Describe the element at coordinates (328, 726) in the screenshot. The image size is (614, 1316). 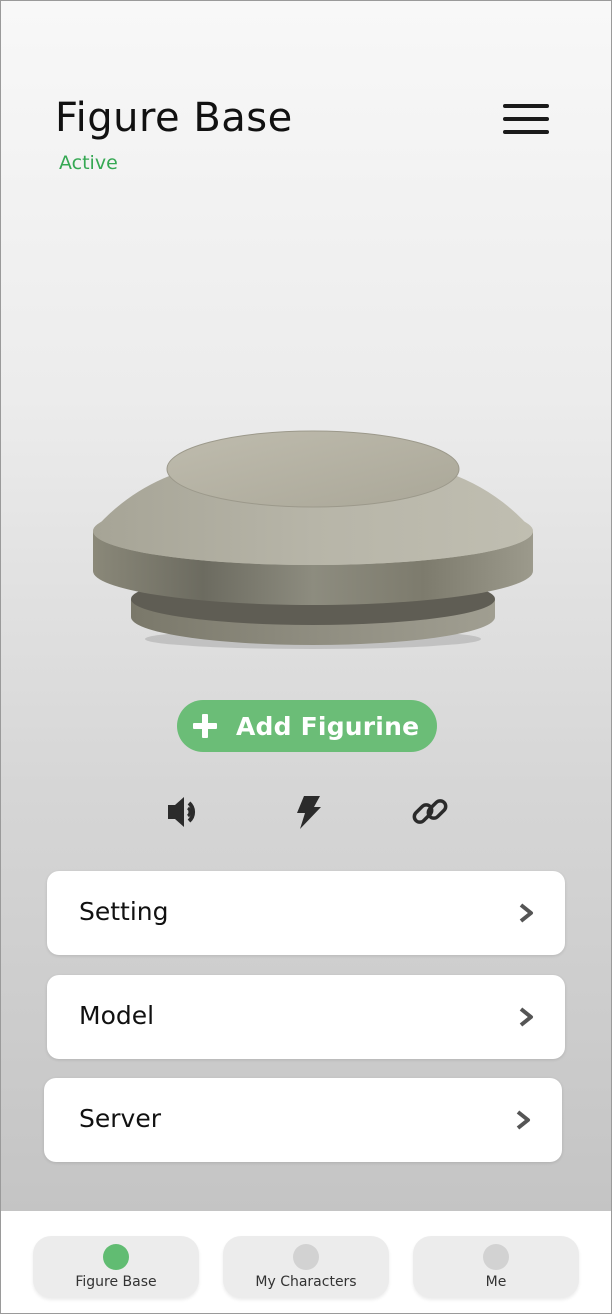
I see `add-figurine-label: Add Figurine` at that location.